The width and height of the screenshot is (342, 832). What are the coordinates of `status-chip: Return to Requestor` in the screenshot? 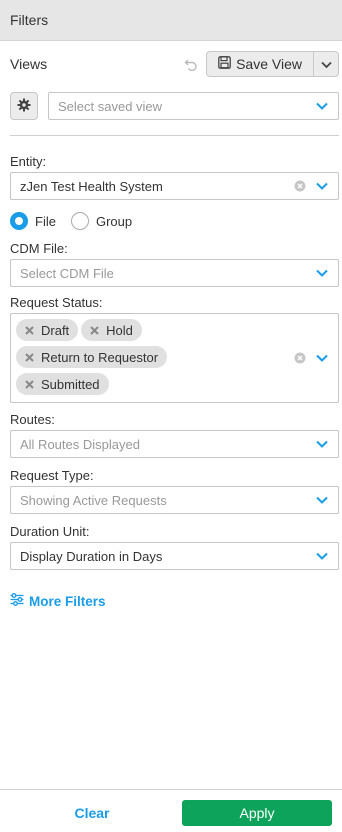 It's located at (92, 357).